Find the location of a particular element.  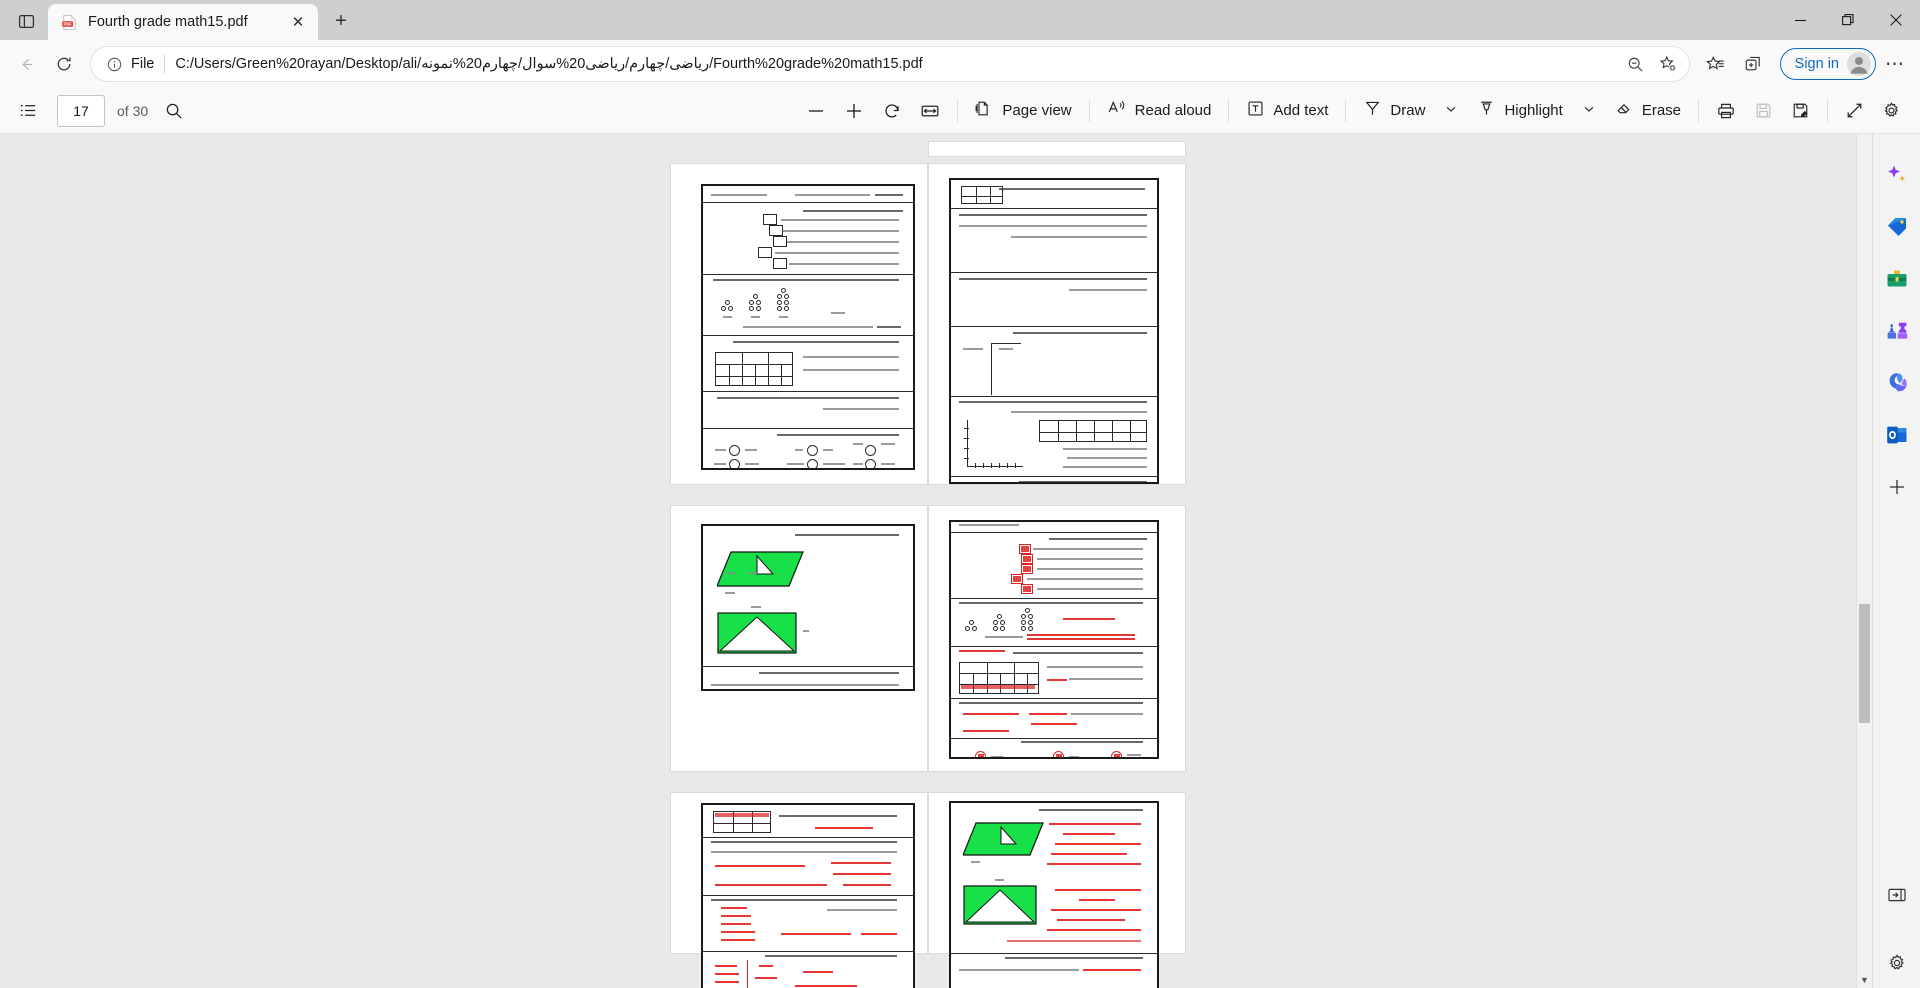

highlight-button: Highlight is located at coordinates (1519, 111).